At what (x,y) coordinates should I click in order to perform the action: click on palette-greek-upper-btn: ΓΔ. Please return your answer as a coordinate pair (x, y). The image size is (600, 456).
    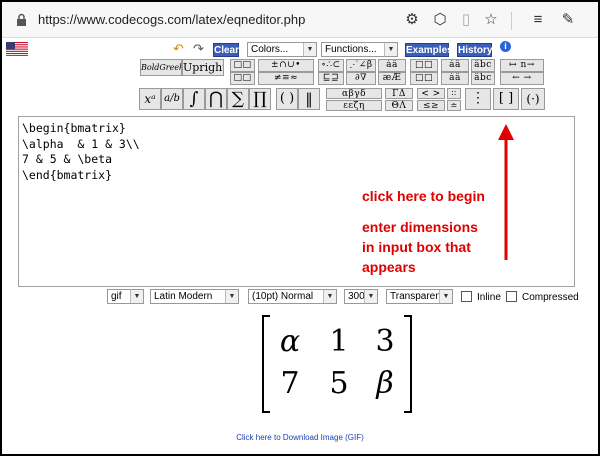
    Looking at the image, I should click on (399, 93).